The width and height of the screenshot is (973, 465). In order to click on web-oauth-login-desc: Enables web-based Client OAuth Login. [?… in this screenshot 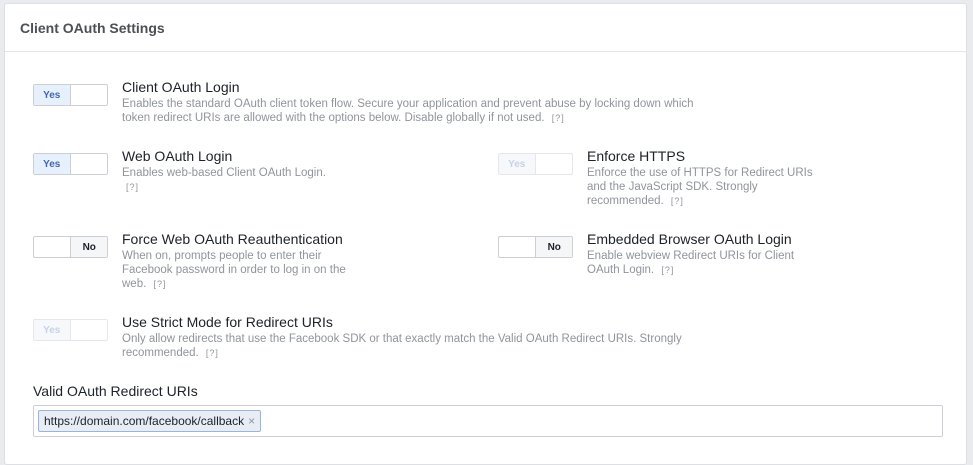, I will do `click(242, 180)`.